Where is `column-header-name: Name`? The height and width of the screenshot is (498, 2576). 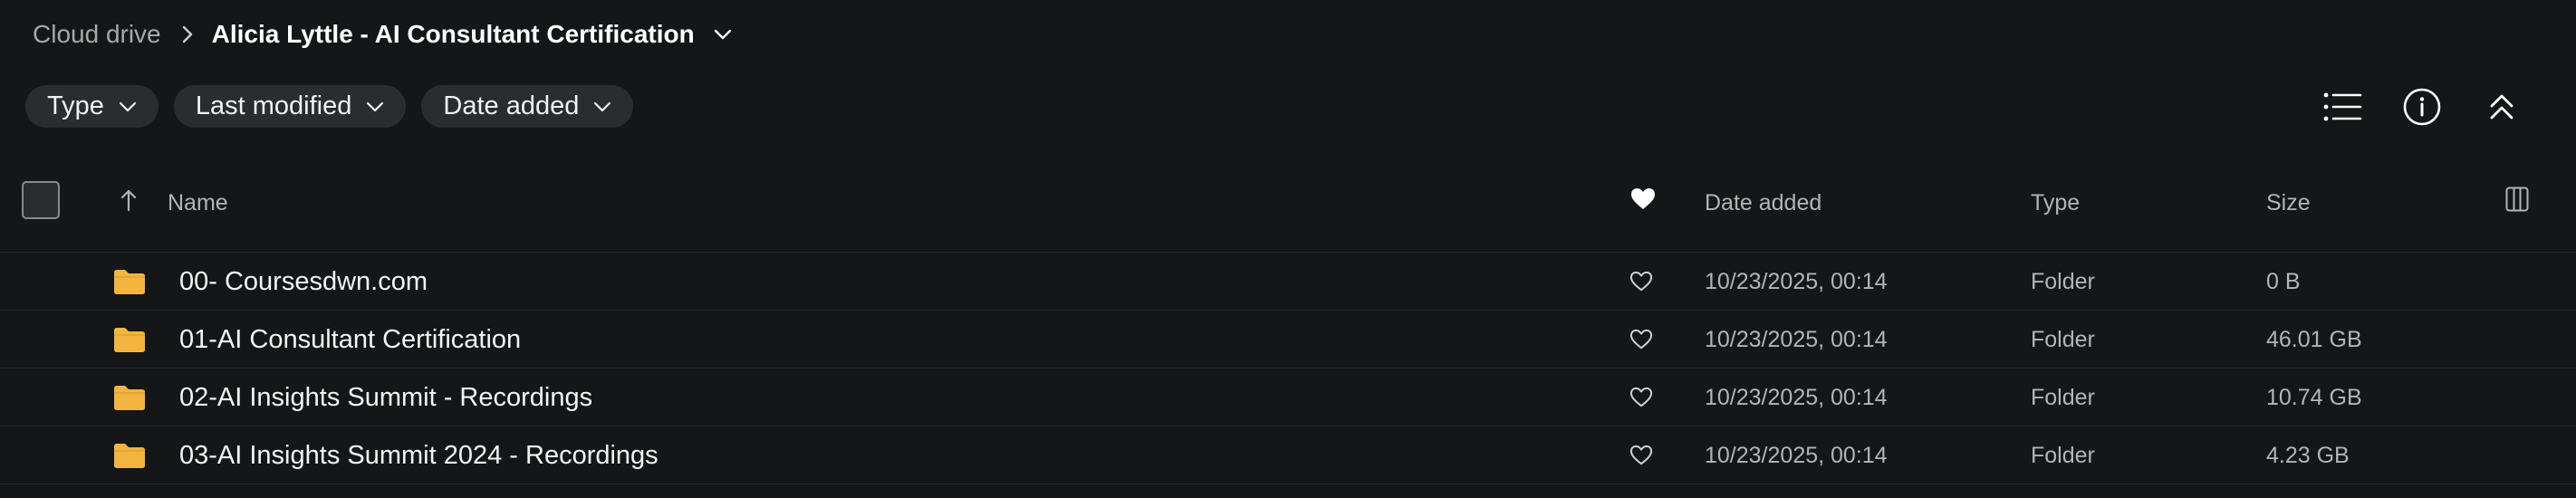
column-header-name: Name is located at coordinates (198, 203).